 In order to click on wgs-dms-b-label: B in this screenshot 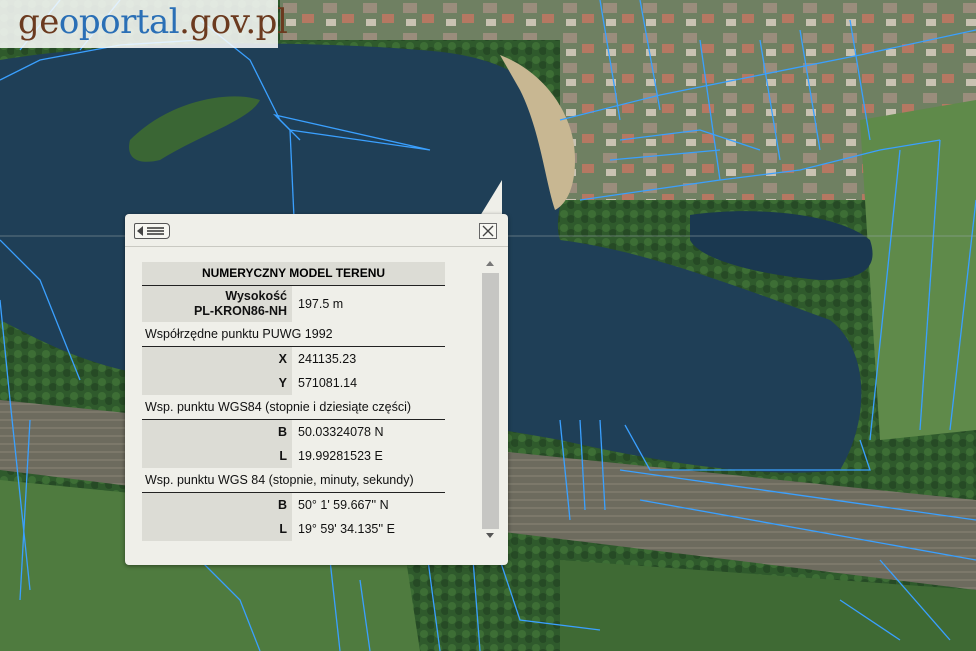, I will do `click(217, 505)`.